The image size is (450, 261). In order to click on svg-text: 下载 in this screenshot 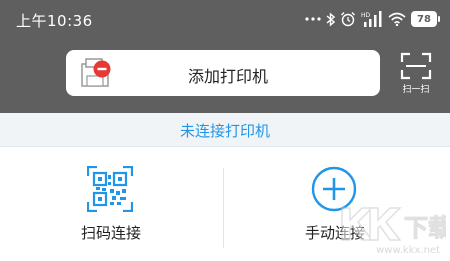, I will do `click(425, 228)`.